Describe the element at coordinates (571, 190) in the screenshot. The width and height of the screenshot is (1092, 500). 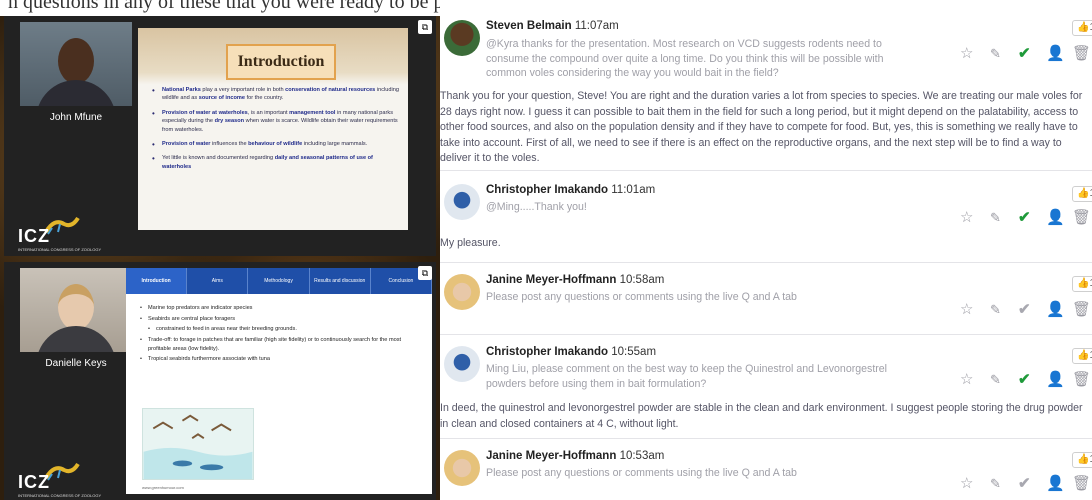
I see `message-author: Christopher Imakando 11:01am` at that location.